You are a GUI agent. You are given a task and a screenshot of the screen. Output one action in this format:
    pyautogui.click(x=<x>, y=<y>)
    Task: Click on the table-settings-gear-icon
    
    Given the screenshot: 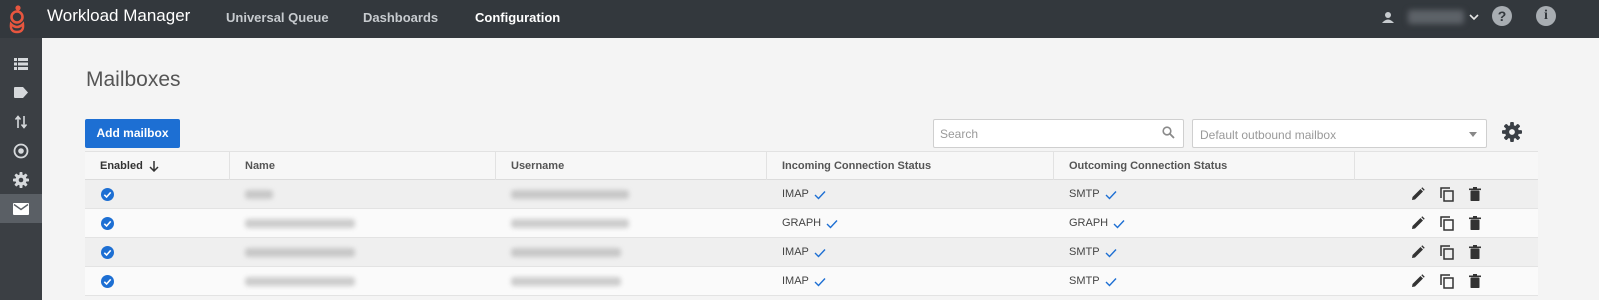 What is the action you would take?
    pyautogui.click(x=1512, y=132)
    